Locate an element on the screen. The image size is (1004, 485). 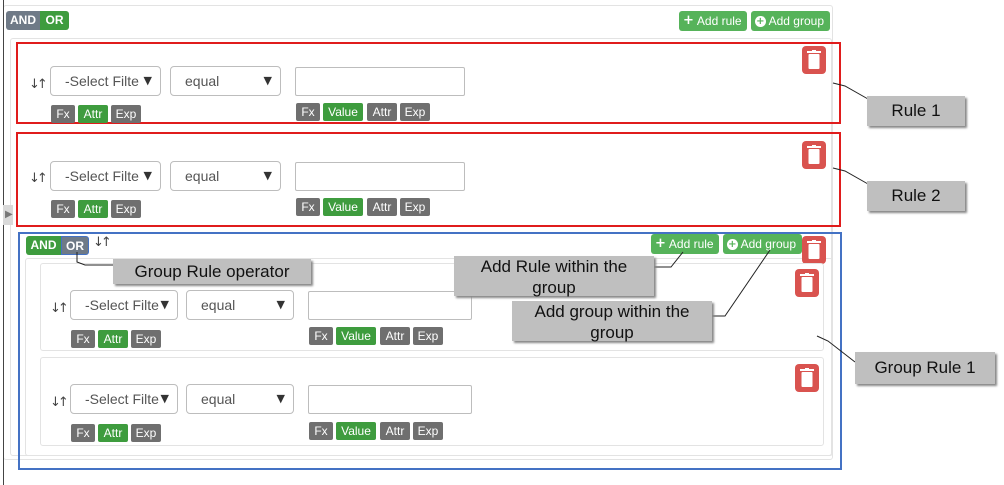
rule1-leader-line is located at coordinates (850, 91).